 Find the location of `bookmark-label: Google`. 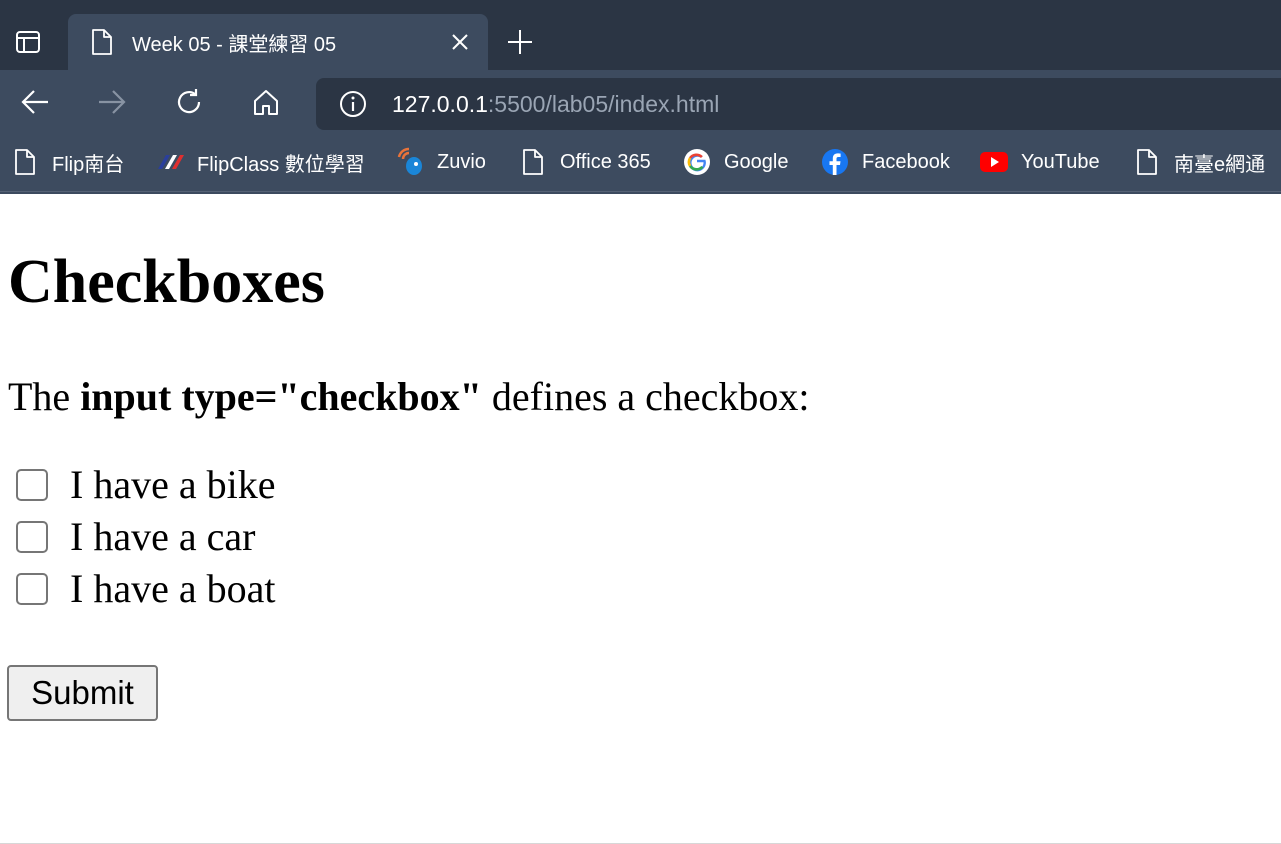

bookmark-label: Google is located at coordinates (756, 161).